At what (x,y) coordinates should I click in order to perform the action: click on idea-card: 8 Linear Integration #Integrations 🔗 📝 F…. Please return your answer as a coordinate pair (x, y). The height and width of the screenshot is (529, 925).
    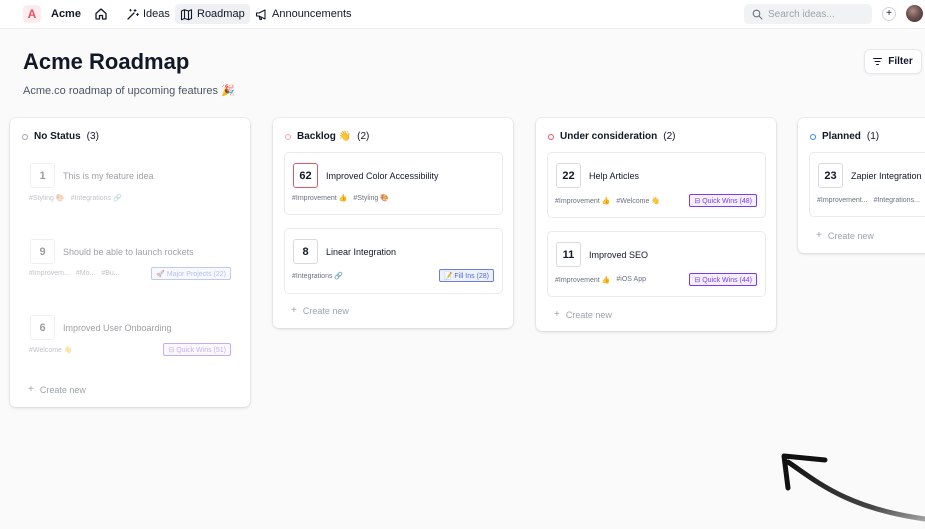
    Looking at the image, I should click on (393, 261).